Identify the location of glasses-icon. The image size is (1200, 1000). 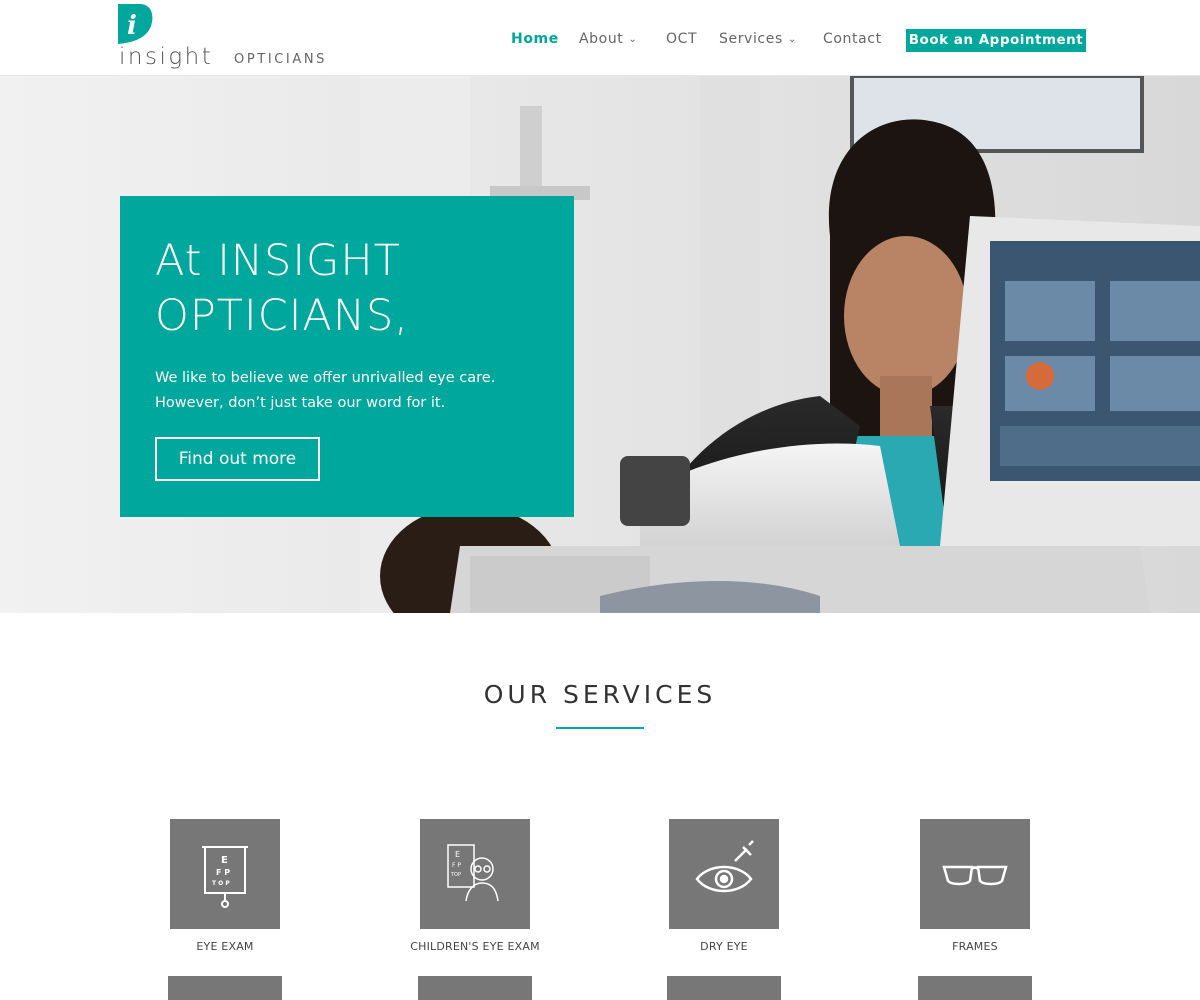
(975, 875).